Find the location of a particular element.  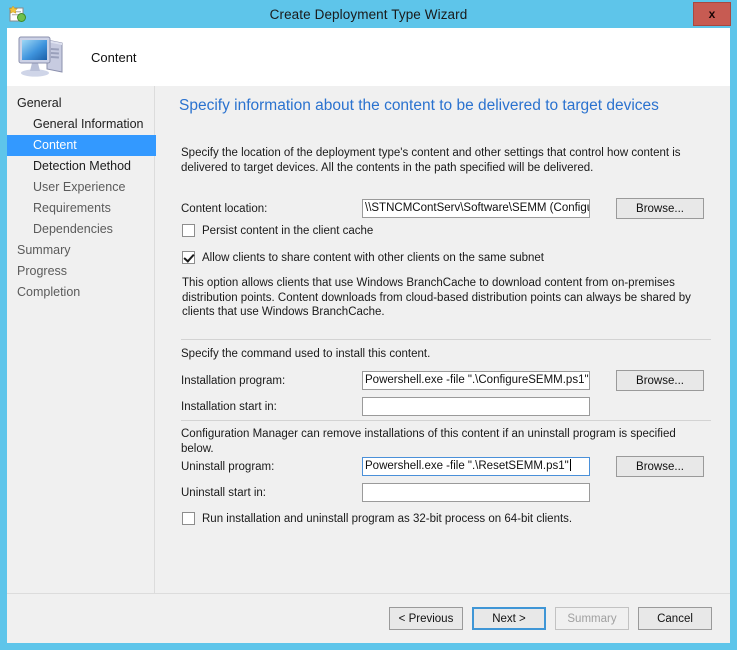

sidebar-item-requirements: Requirements is located at coordinates (80, 208).